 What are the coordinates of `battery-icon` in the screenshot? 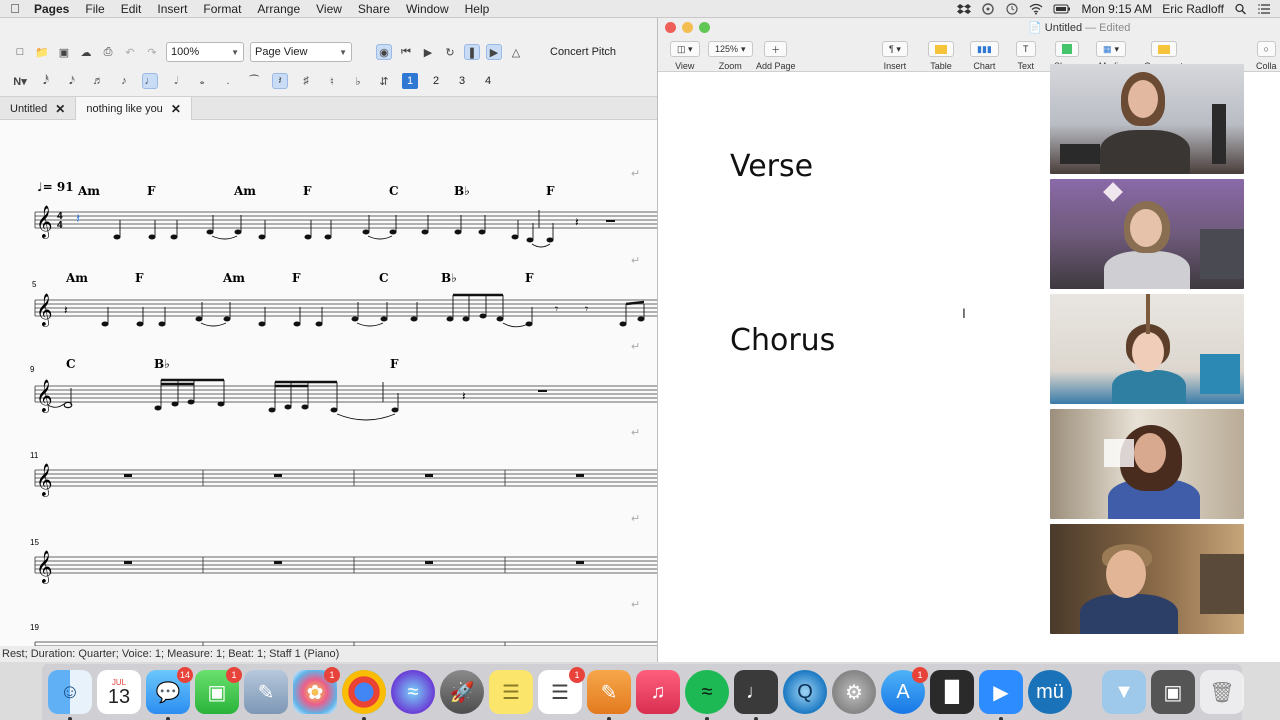 It's located at (1062, 9).